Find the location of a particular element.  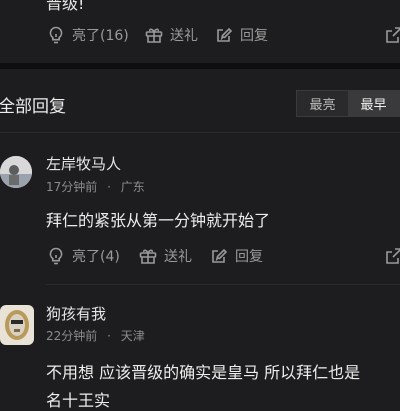

comment-location: 广东 is located at coordinates (132, 187).